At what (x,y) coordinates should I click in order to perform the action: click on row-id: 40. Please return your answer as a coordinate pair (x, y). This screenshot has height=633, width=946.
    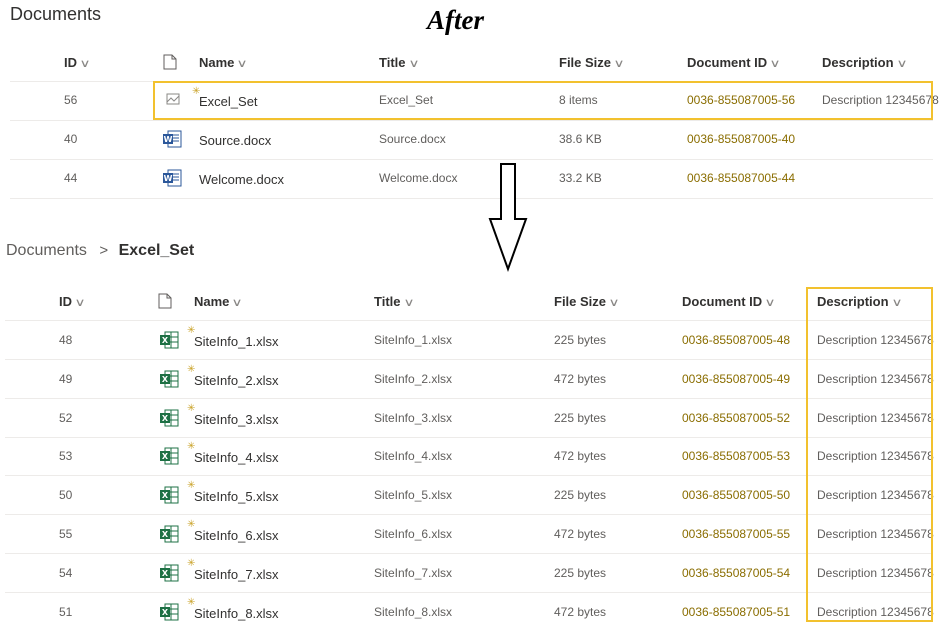
    Looking at the image, I should click on (71, 139).